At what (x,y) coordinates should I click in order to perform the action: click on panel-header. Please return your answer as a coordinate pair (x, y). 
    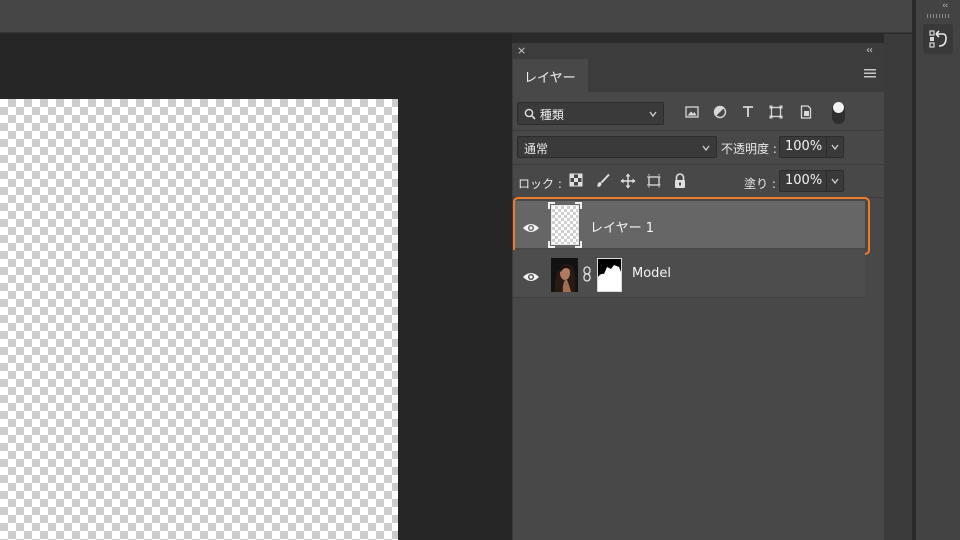
    Looking at the image, I should click on (698, 51).